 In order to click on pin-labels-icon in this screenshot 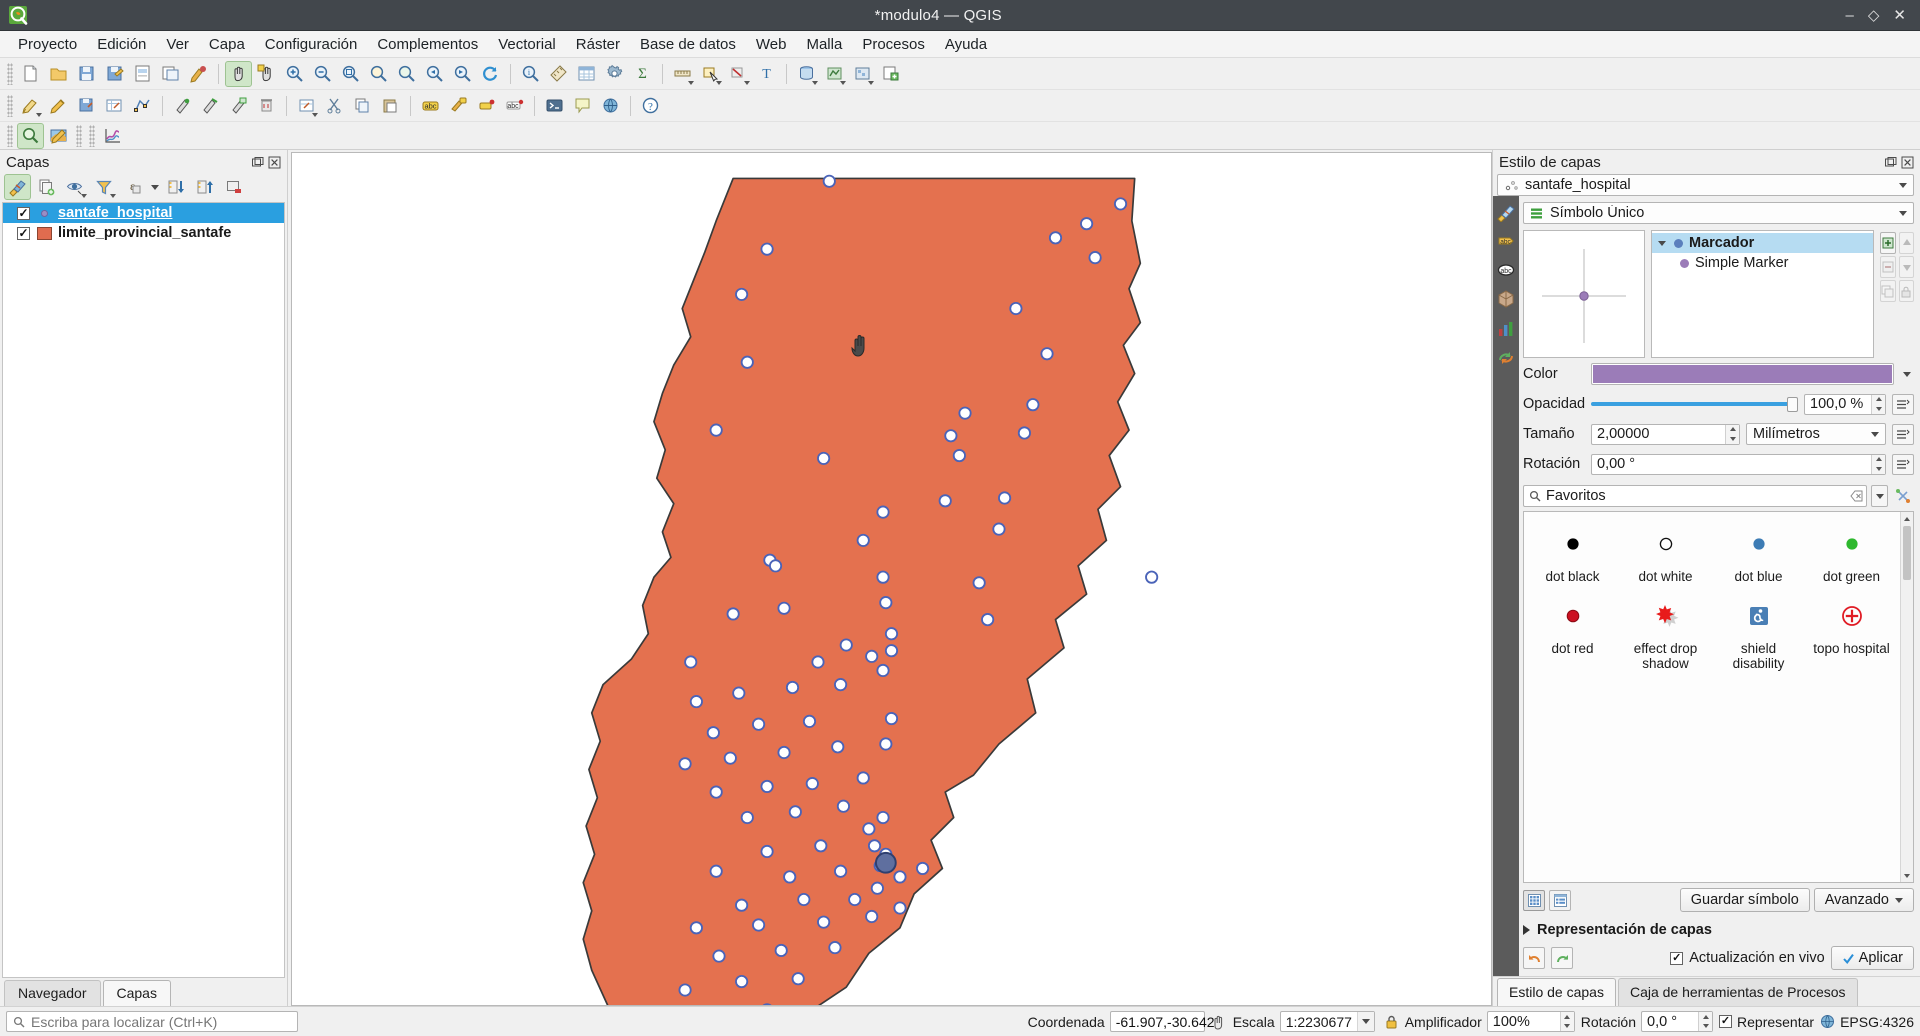, I will do `click(486, 106)`.